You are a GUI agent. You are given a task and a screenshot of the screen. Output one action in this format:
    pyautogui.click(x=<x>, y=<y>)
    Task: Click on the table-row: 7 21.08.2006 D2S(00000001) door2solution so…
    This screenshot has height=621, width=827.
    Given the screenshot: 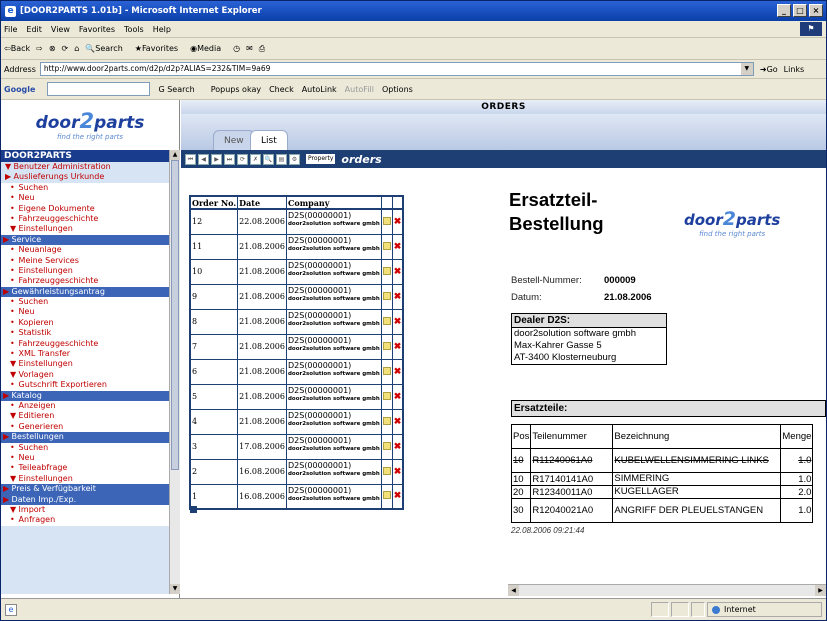 What is the action you would take?
    pyautogui.click(x=296, y=346)
    